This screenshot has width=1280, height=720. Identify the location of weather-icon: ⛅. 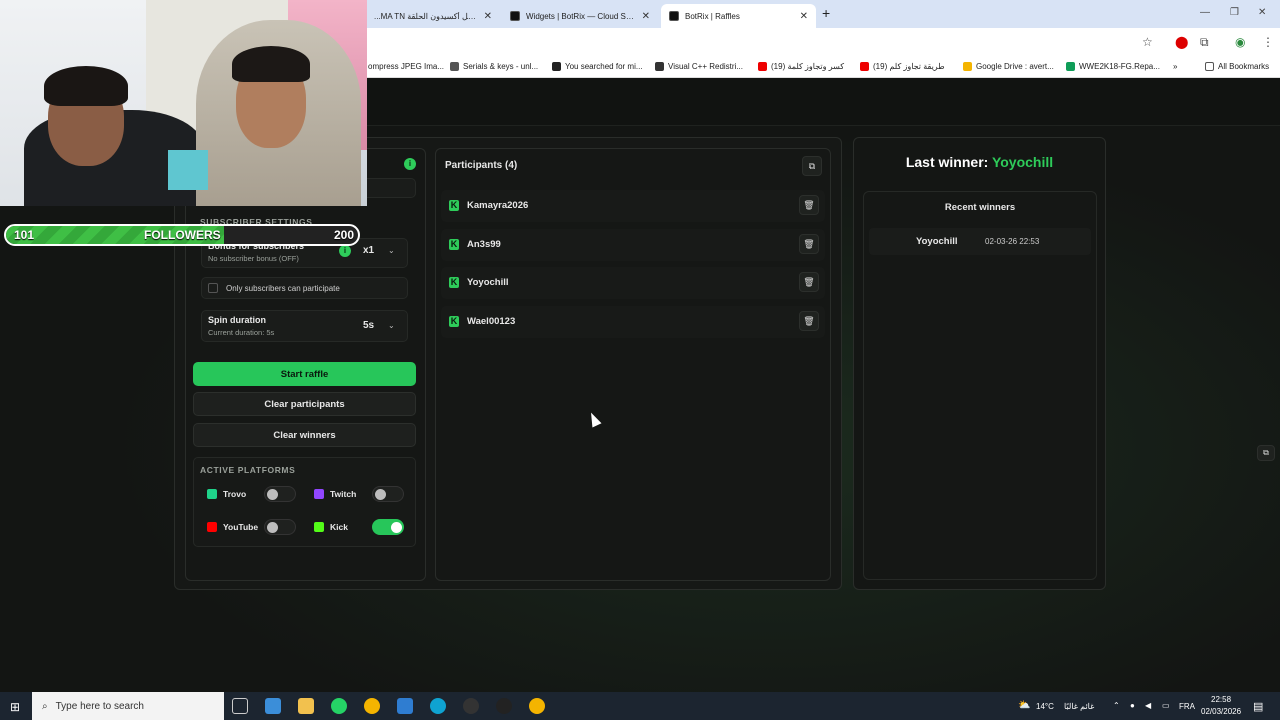
(1024, 705).